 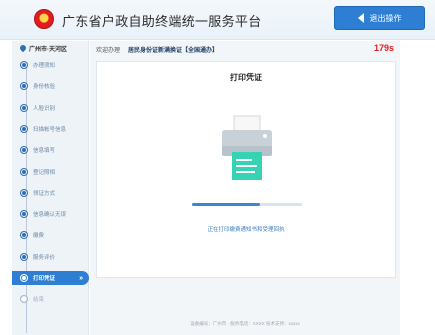 I want to click on step-label: 身份核验, so click(x=44, y=87).